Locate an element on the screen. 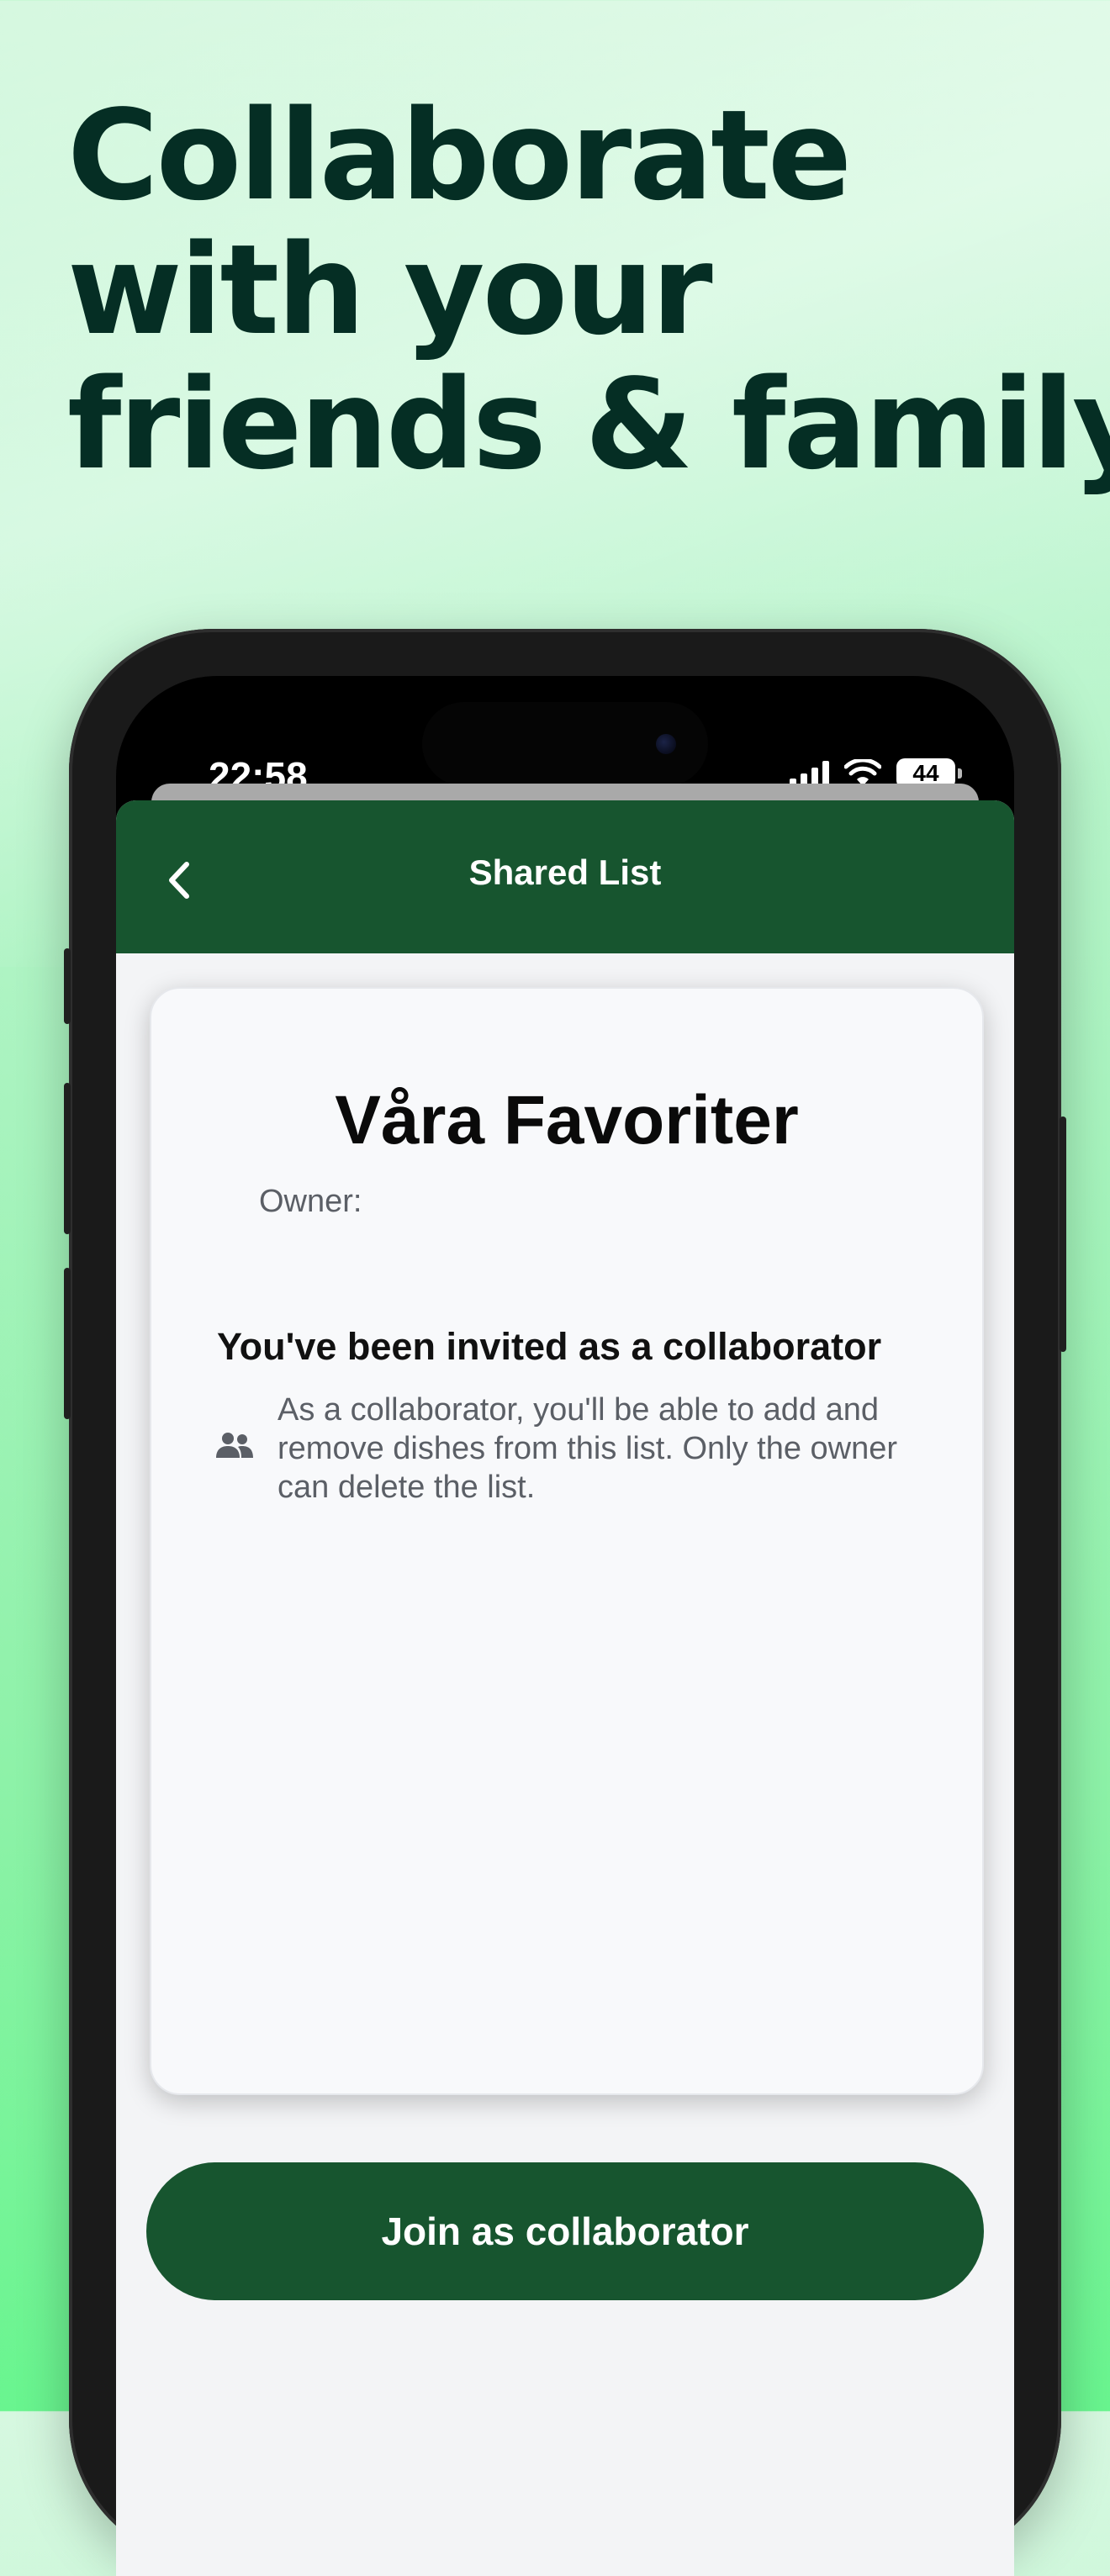 The width and height of the screenshot is (1110, 2576). nav-bar: Shared List is located at coordinates (565, 876).